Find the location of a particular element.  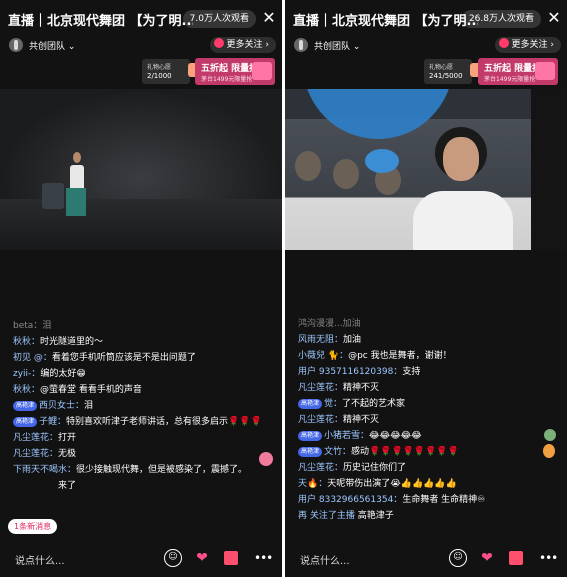

chat-message: 高艳津 文竹：感动🌹🌹🌹🌹🌹🌹🌹🌹 is located at coordinates (426, 452).